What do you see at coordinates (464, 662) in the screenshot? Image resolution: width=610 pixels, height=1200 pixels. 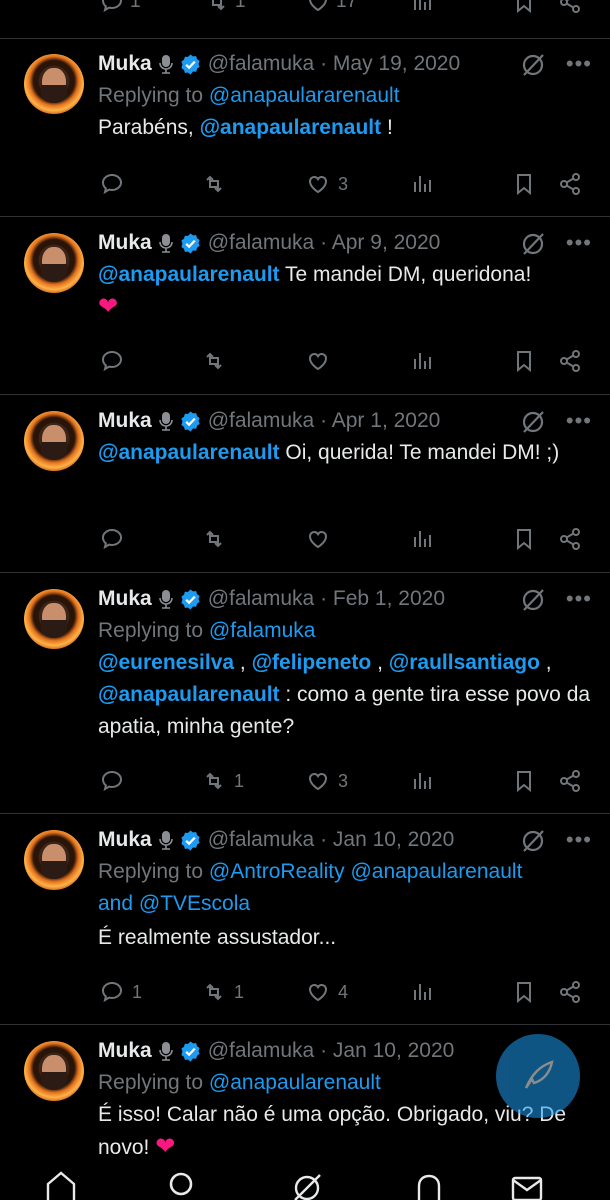 I see `mention-link: @raullsantiago` at bounding box center [464, 662].